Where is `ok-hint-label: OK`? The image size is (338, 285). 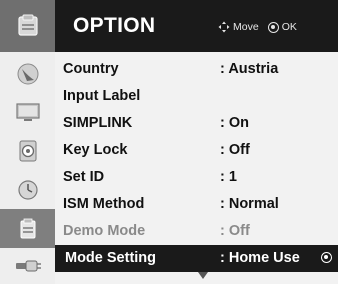 ok-hint-label: OK is located at coordinates (289, 27).